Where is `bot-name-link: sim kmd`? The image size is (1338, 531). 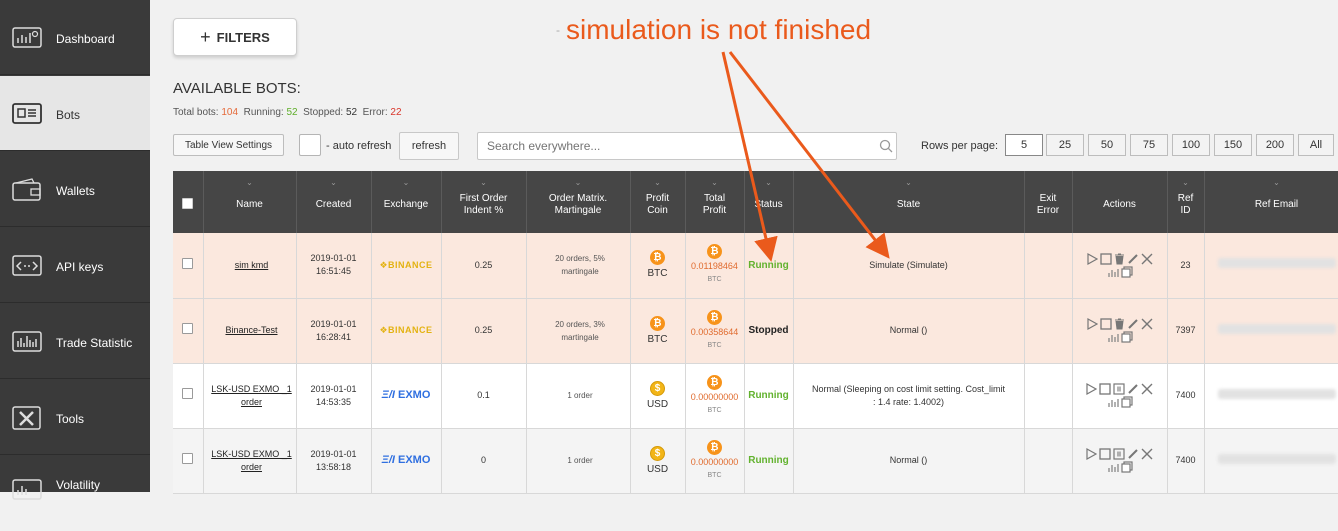
bot-name-link: sim kmd is located at coordinates (252, 265).